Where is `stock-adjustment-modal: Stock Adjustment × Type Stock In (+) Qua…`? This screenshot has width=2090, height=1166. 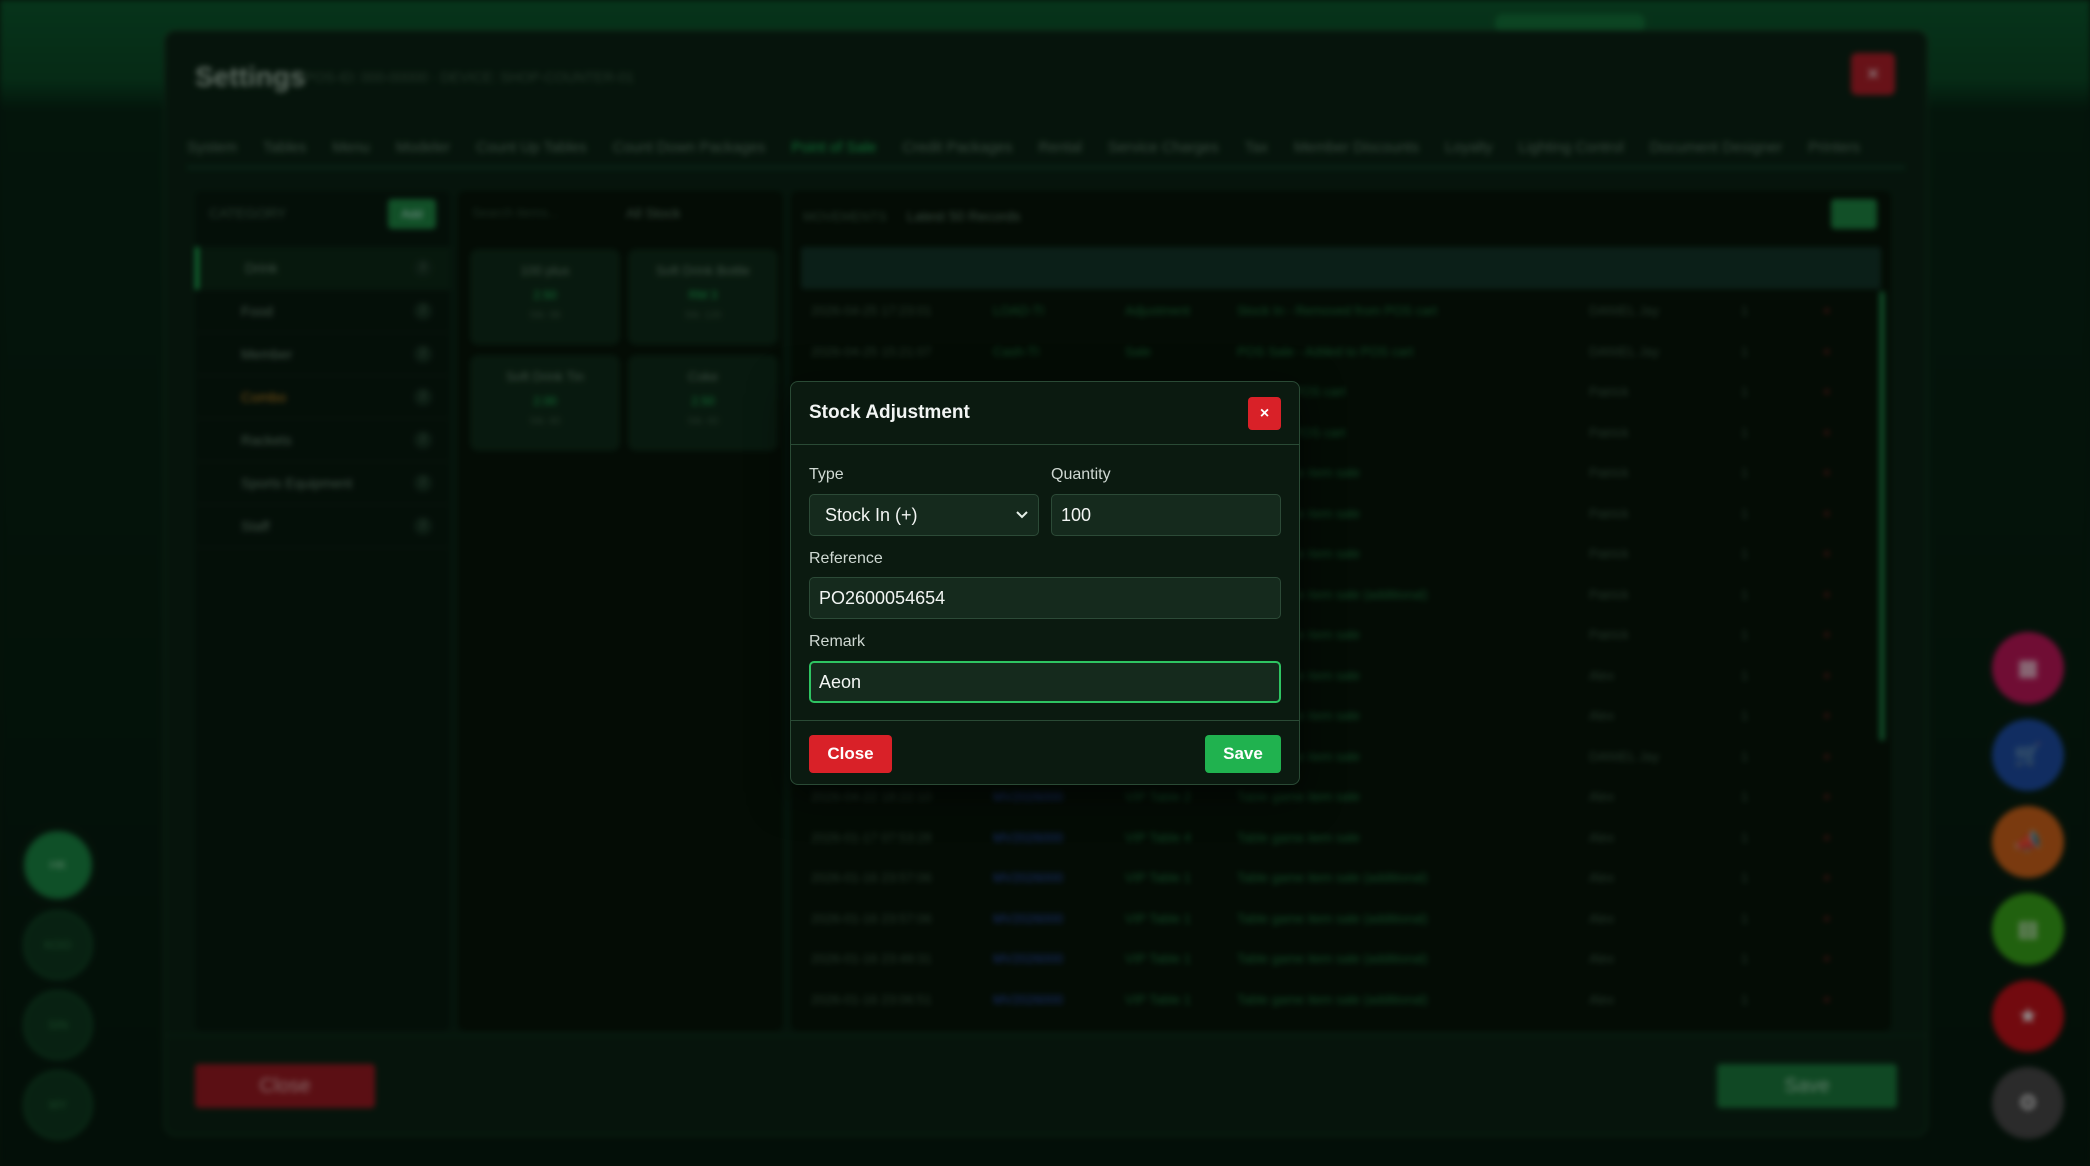
stock-adjustment-modal: Stock Adjustment × Type Stock In (+) Qua… is located at coordinates (1045, 583).